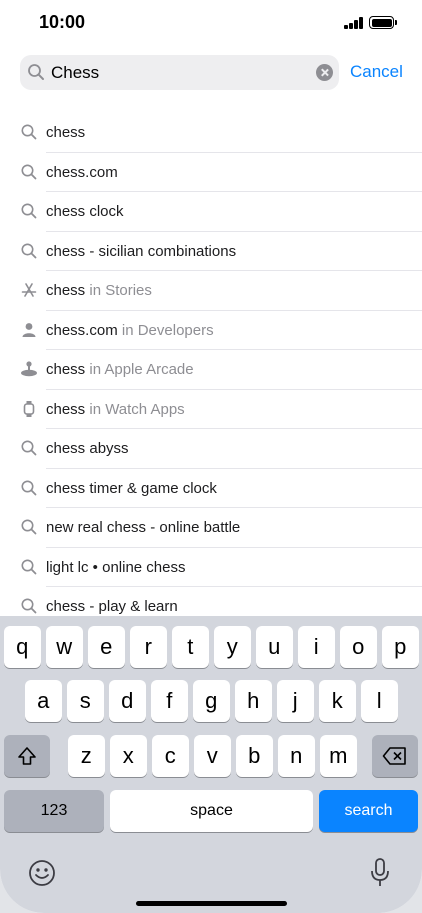 The image size is (422, 913). I want to click on suggestion-label: chess in Apple Arcade, so click(120, 369).